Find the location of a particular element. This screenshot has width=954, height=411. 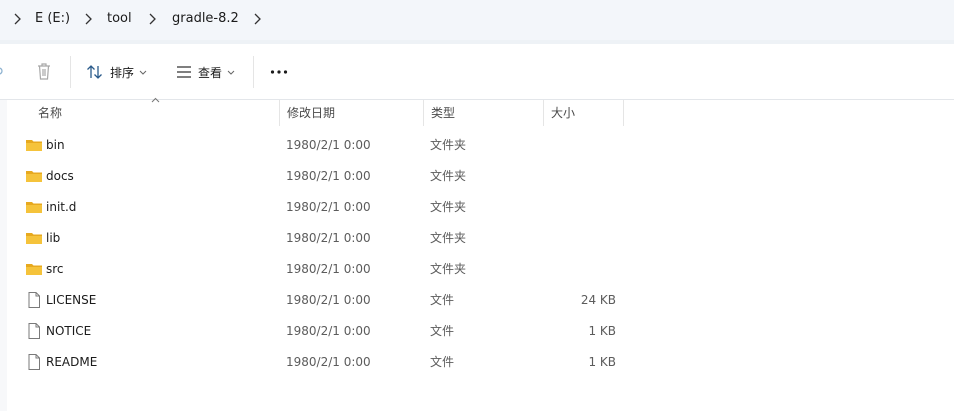

file-row: lib 1980/2/1 0:00 文件夹 is located at coordinates (478, 238).